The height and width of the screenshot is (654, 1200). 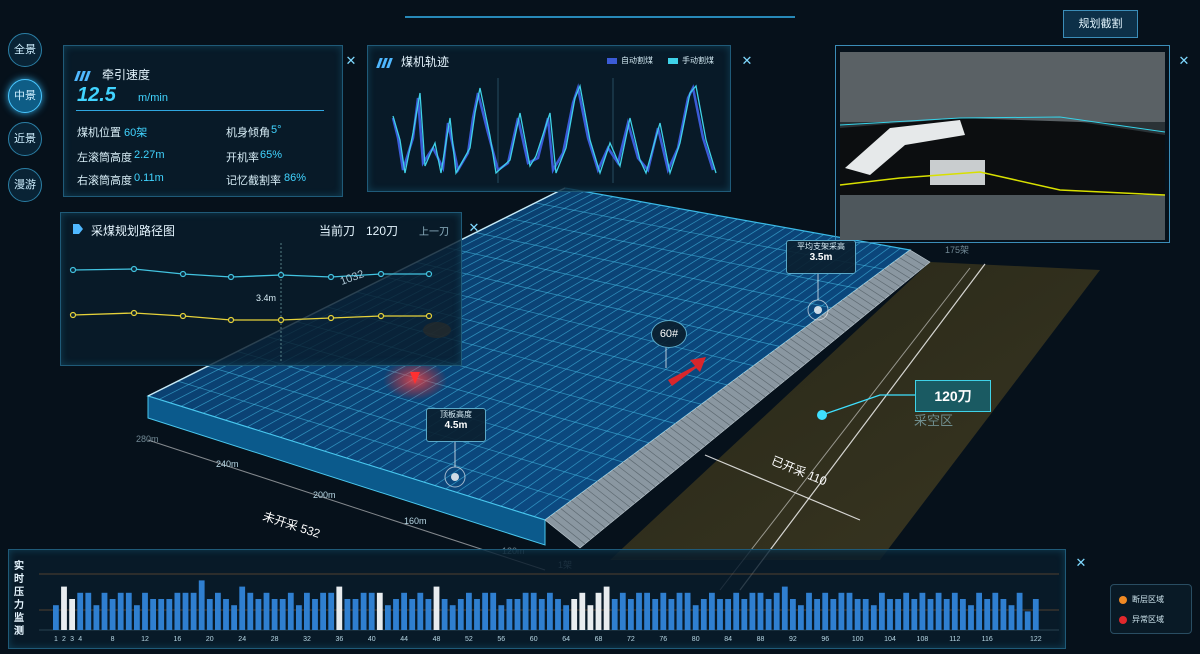 I want to click on field-value-shearer-position: 60架, so click(x=136, y=133).